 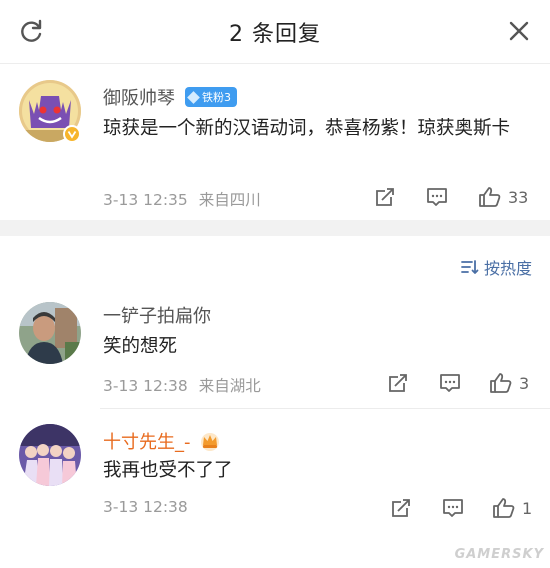 I want to click on like-count: 3, so click(x=524, y=383).